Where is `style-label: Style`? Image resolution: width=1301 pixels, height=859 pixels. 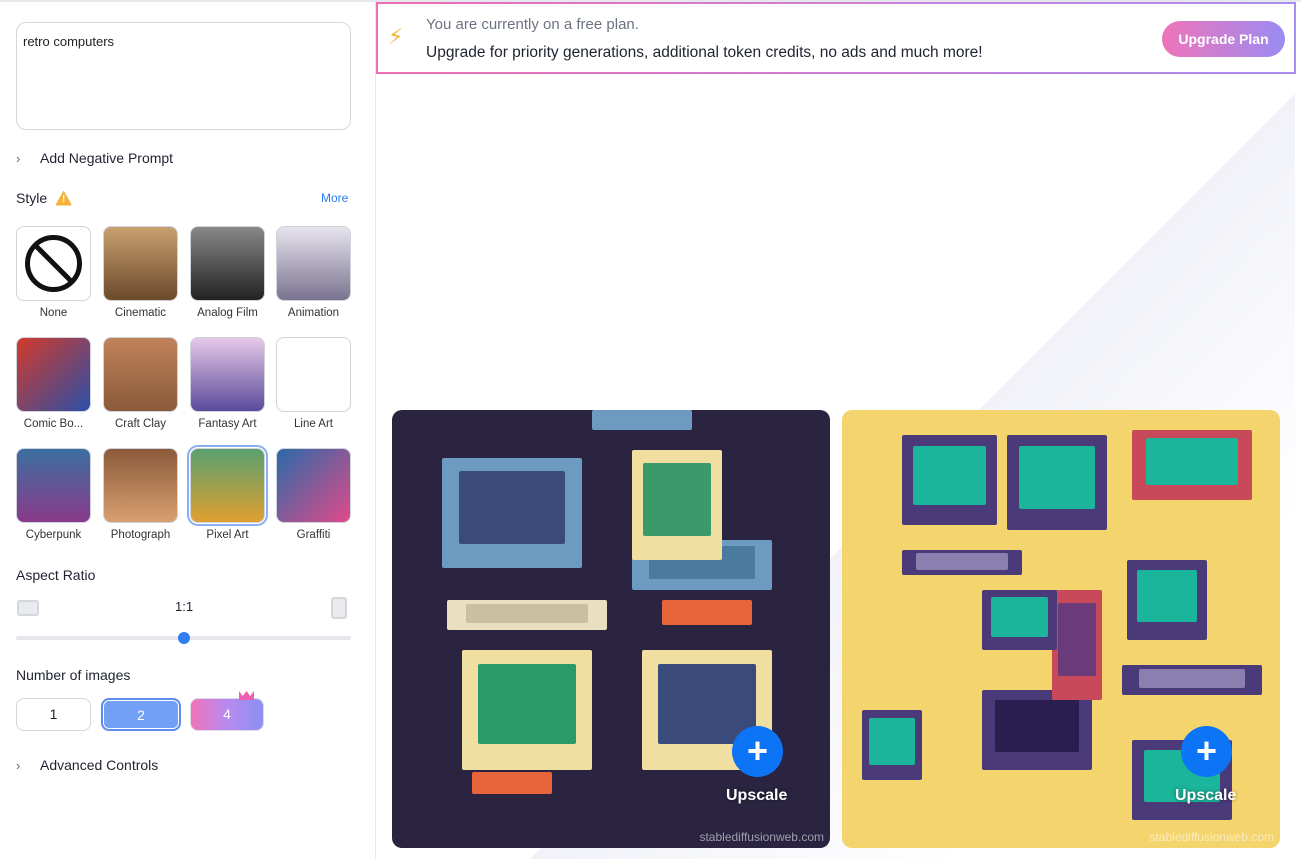 style-label: Style is located at coordinates (32, 198).